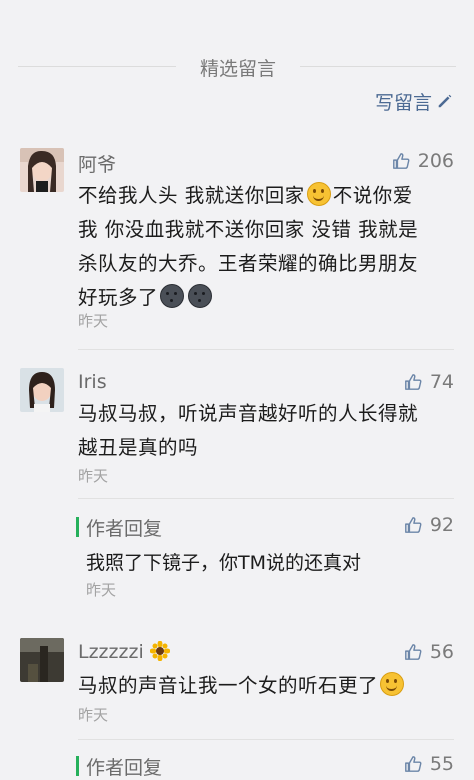 The width and height of the screenshot is (474, 780). Describe the element at coordinates (441, 652) in the screenshot. I see `like-count: 56` at that location.